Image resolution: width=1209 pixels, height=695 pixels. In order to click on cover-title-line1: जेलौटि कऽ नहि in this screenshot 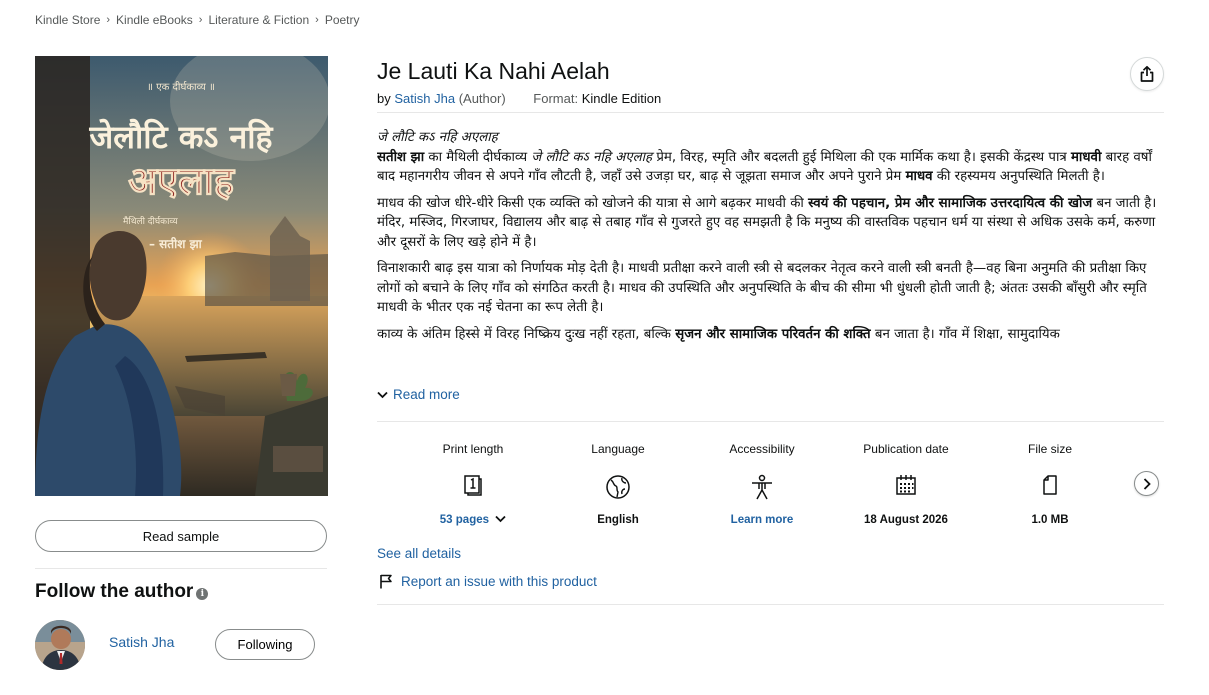, I will do `click(181, 137)`.